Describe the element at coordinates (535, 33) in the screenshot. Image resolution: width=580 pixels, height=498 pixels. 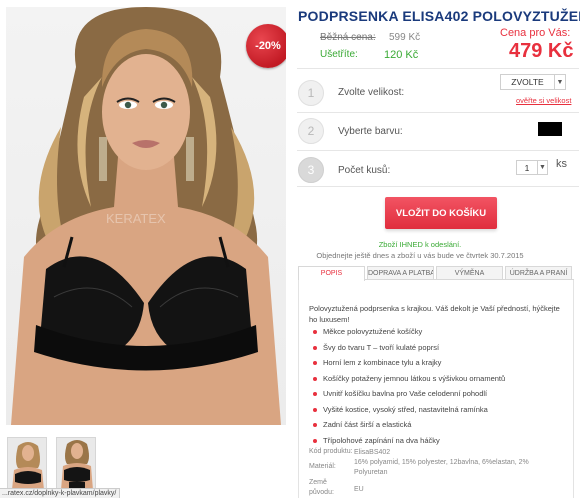
I see `your-price-label: Cena pro Vás:` at that location.